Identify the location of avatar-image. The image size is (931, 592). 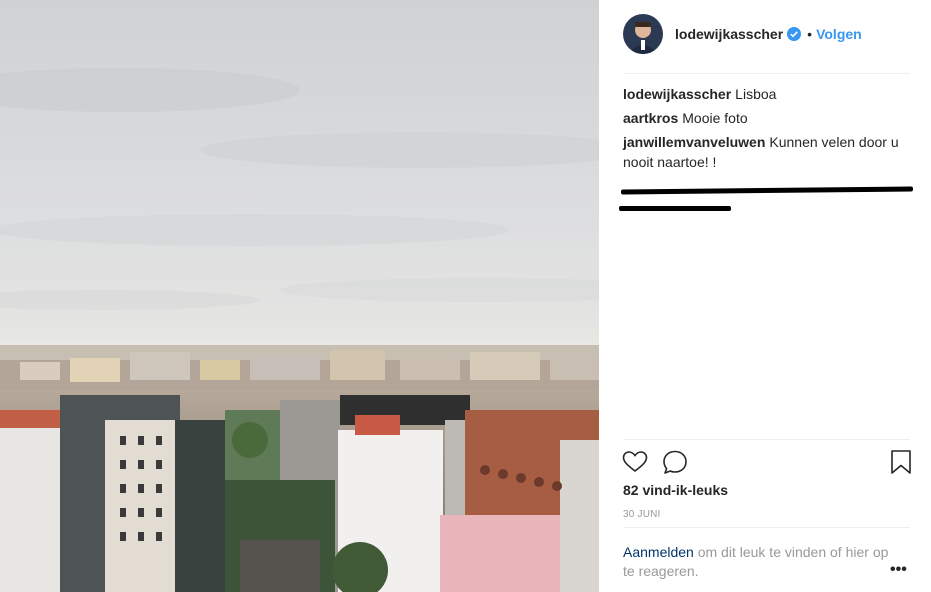
(643, 34).